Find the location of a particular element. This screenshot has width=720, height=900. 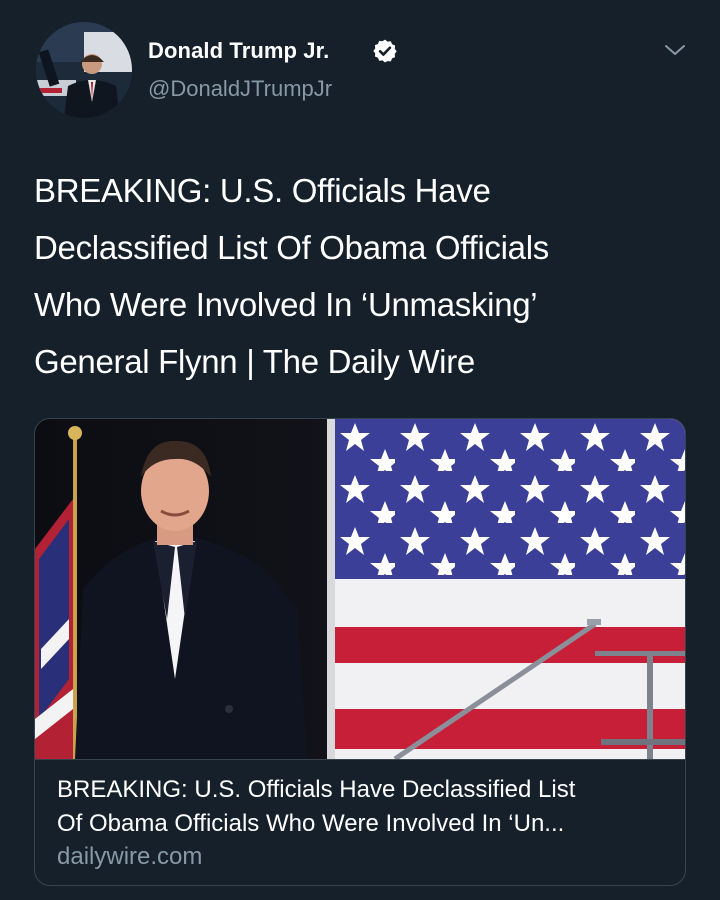

card-domain: dailywire.com is located at coordinates (129, 857).